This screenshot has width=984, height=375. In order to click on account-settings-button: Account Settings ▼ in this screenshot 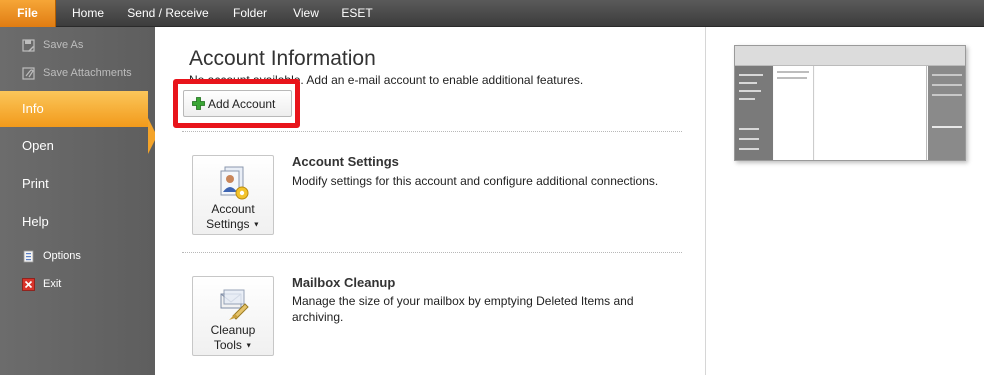, I will do `click(233, 195)`.